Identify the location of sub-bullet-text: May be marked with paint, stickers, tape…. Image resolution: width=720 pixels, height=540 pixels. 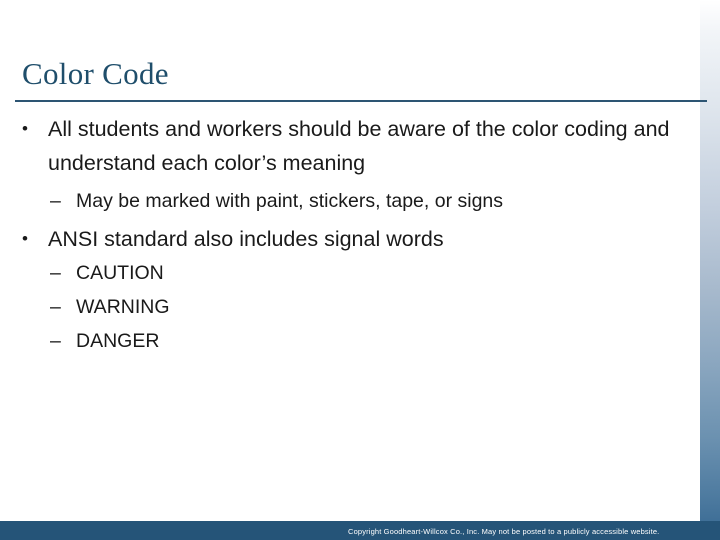
(290, 201).